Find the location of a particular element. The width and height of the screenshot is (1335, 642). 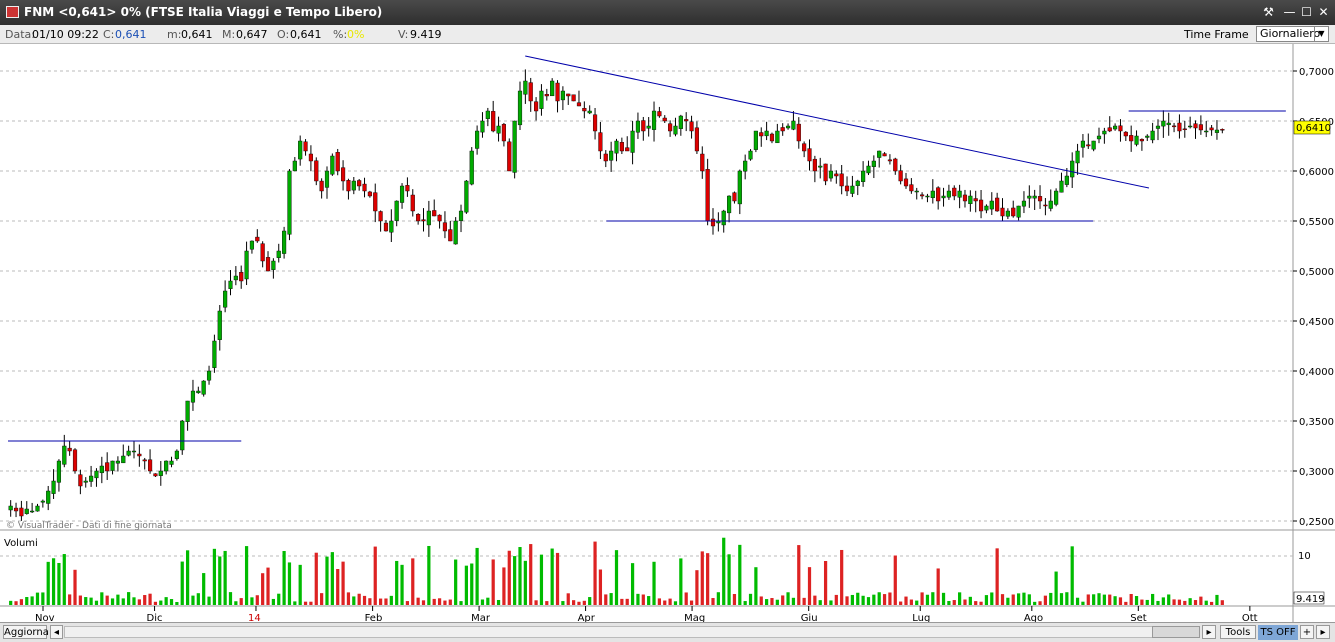

tools-icon: ⚒ is located at coordinates (1268, 12).